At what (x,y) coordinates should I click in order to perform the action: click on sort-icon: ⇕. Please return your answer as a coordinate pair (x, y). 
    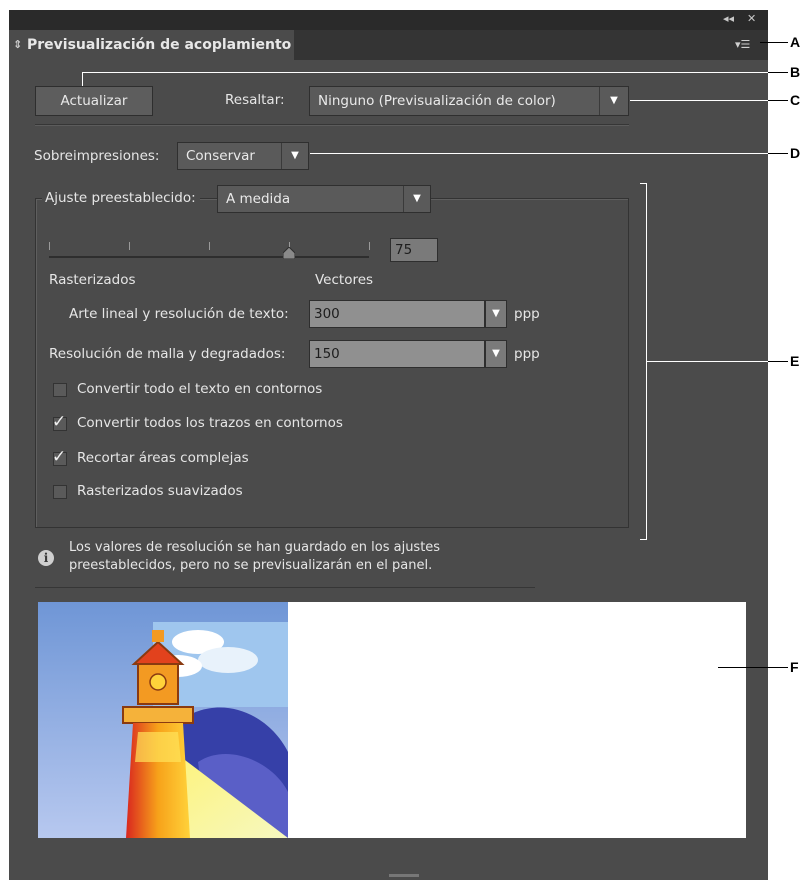
    Looking at the image, I should click on (18, 44).